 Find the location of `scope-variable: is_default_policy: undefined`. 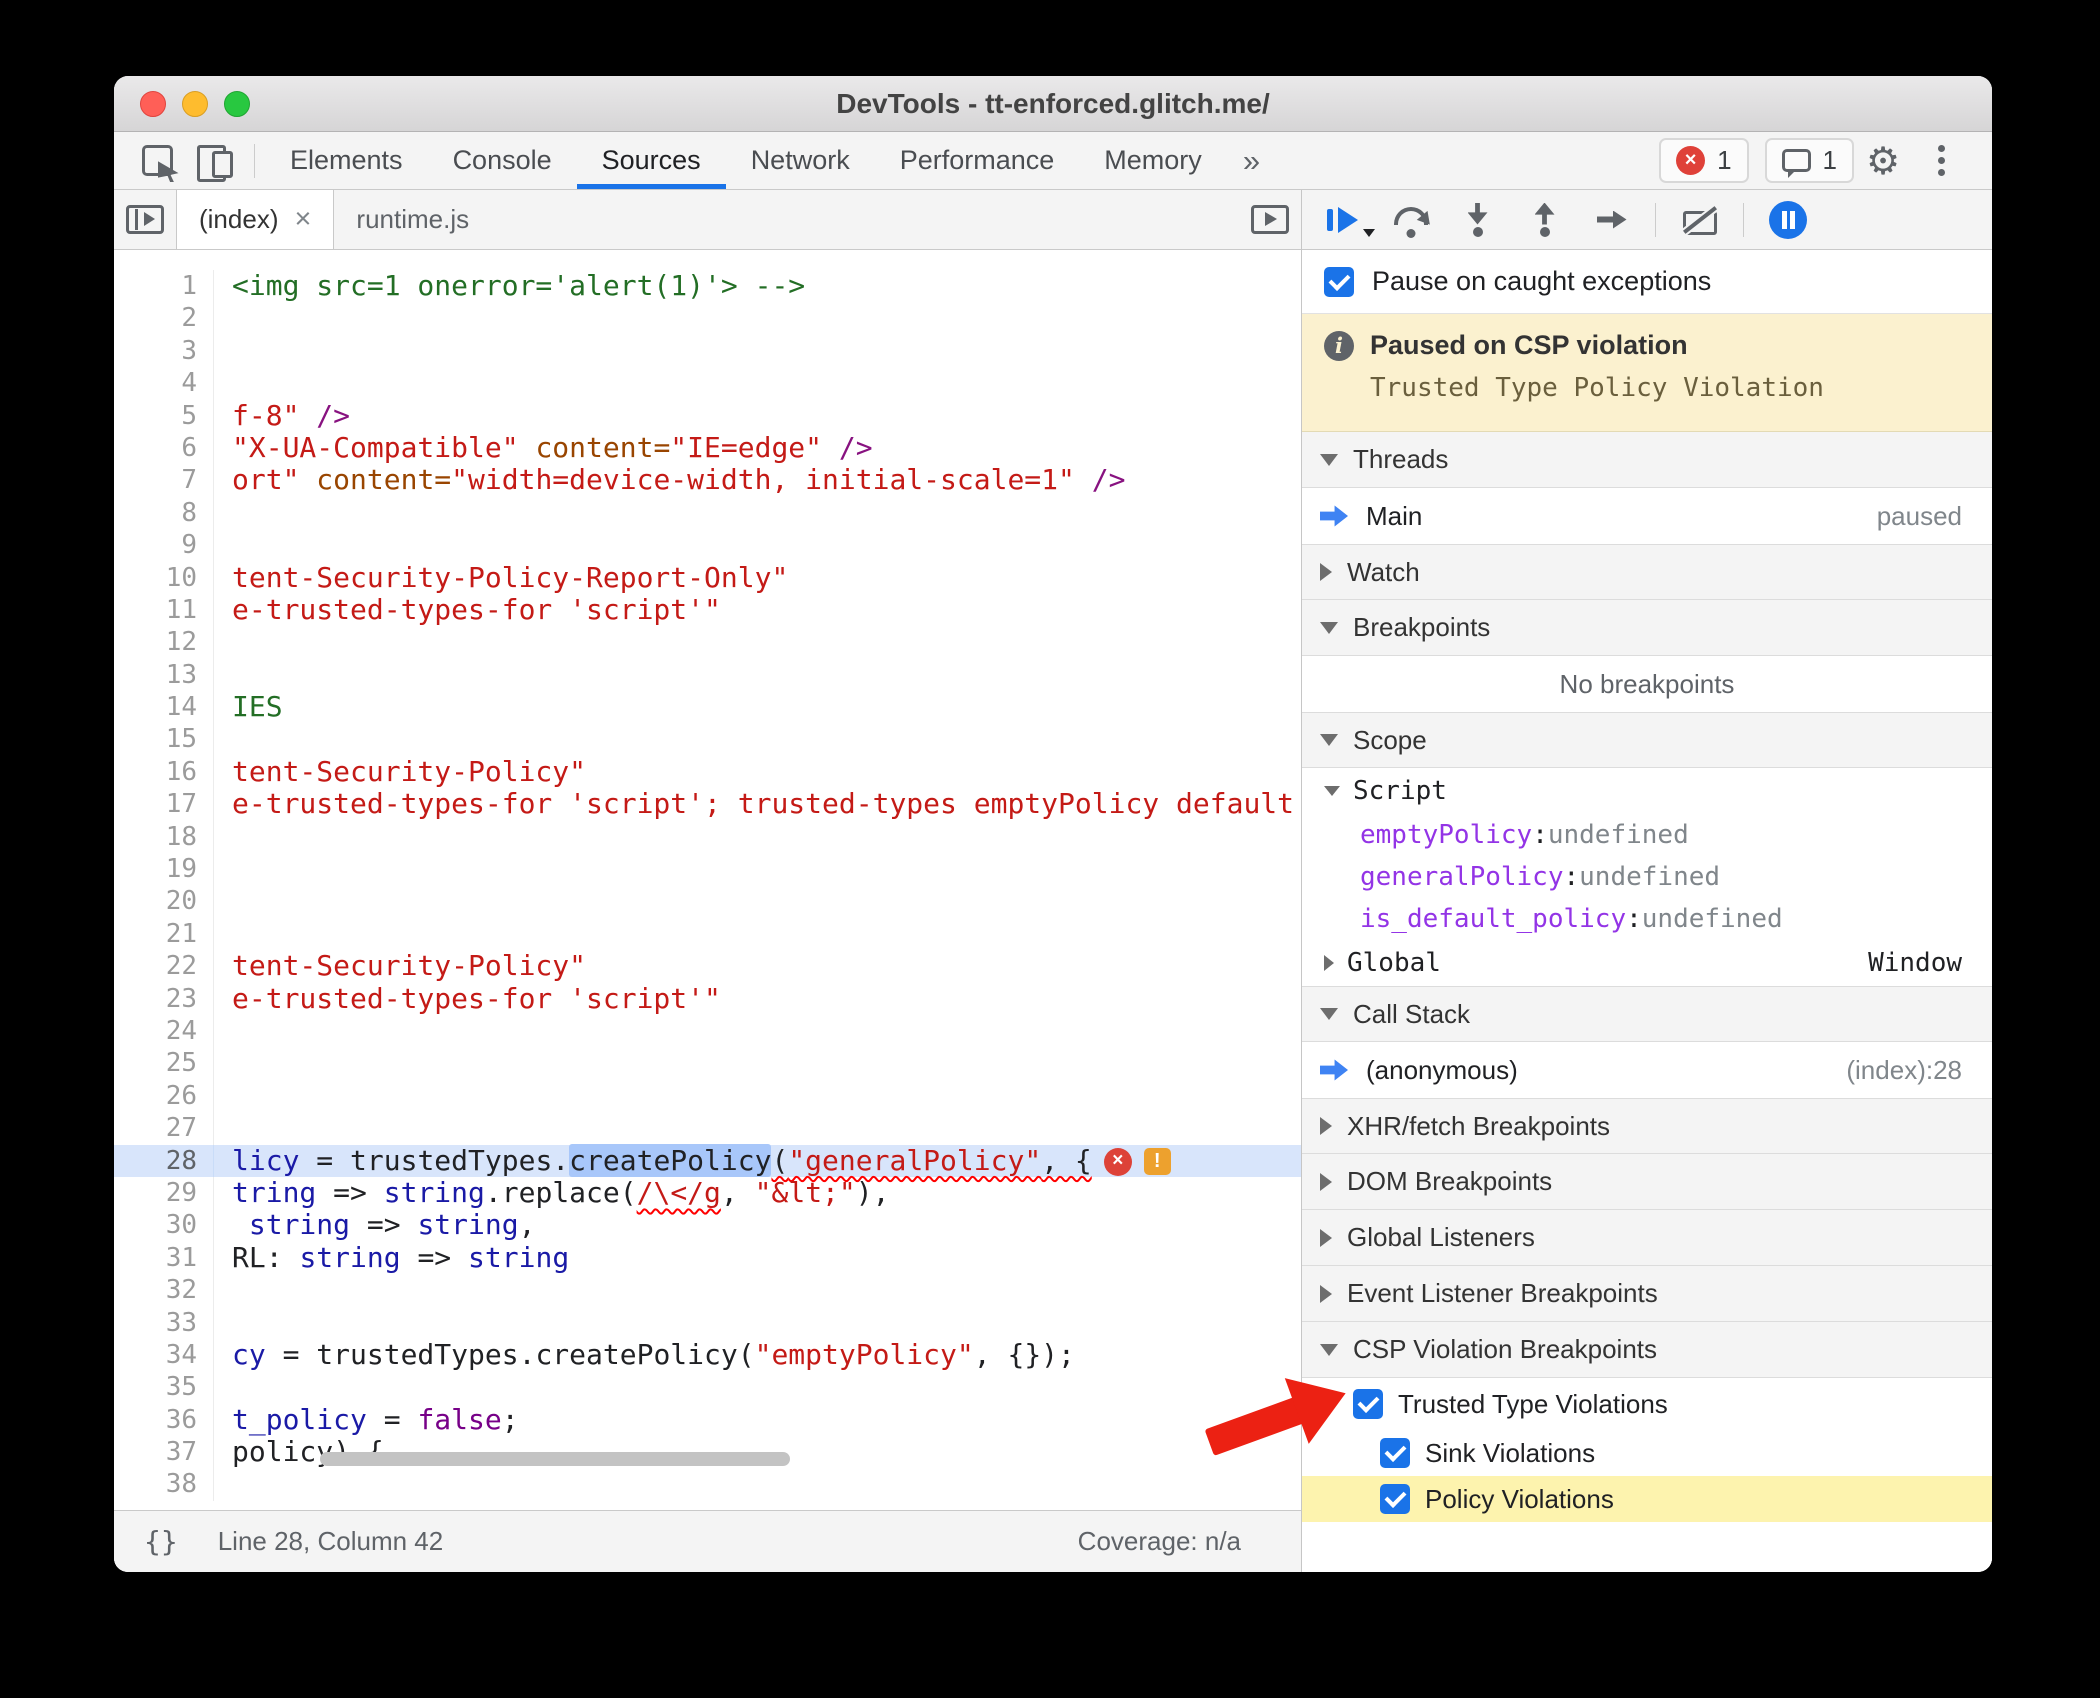

scope-variable: is_default_policy: undefined is located at coordinates (1647, 919).